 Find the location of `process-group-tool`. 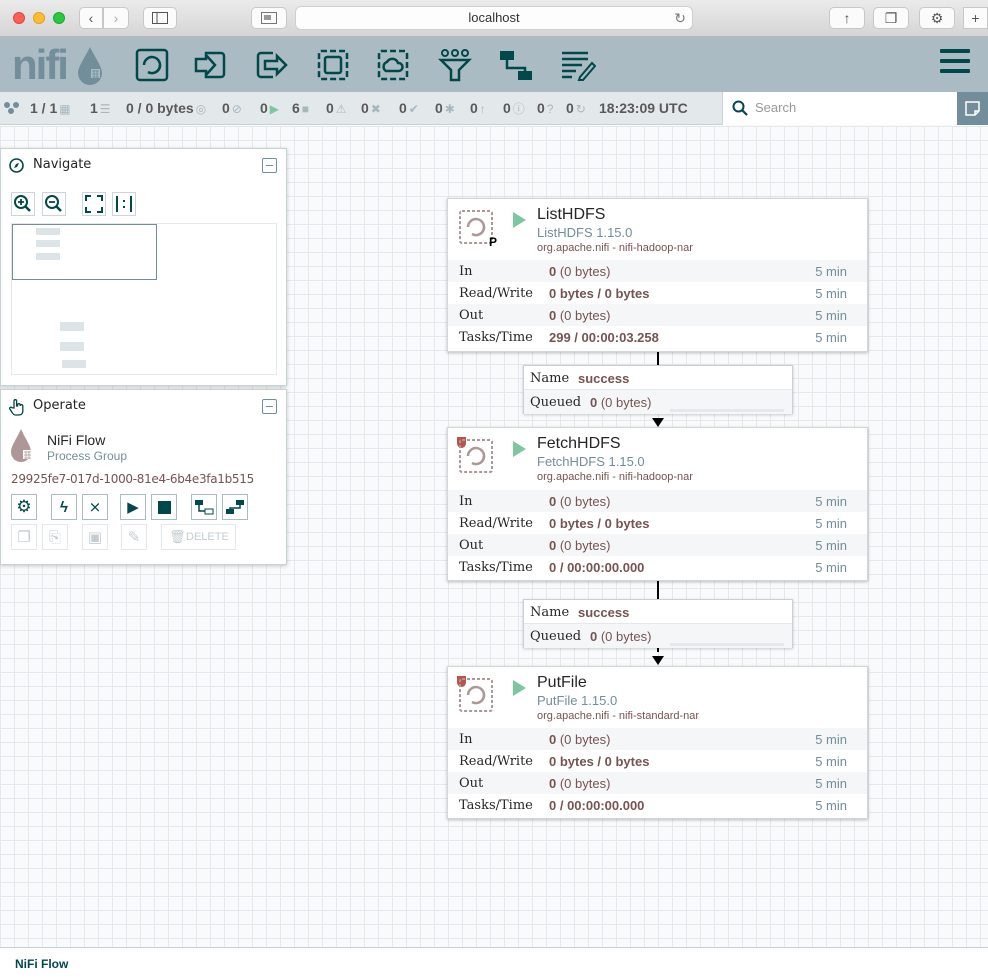

process-group-tool is located at coordinates (333, 65).